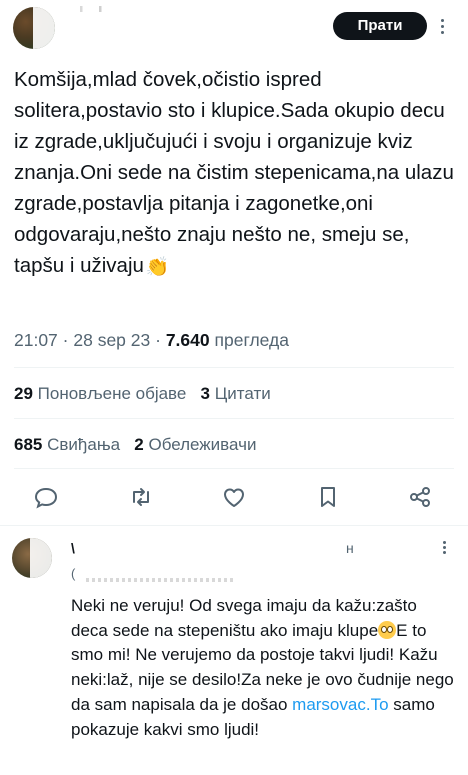 The image size is (468, 775). I want to click on views-label: прегледа, so click(251, 340).